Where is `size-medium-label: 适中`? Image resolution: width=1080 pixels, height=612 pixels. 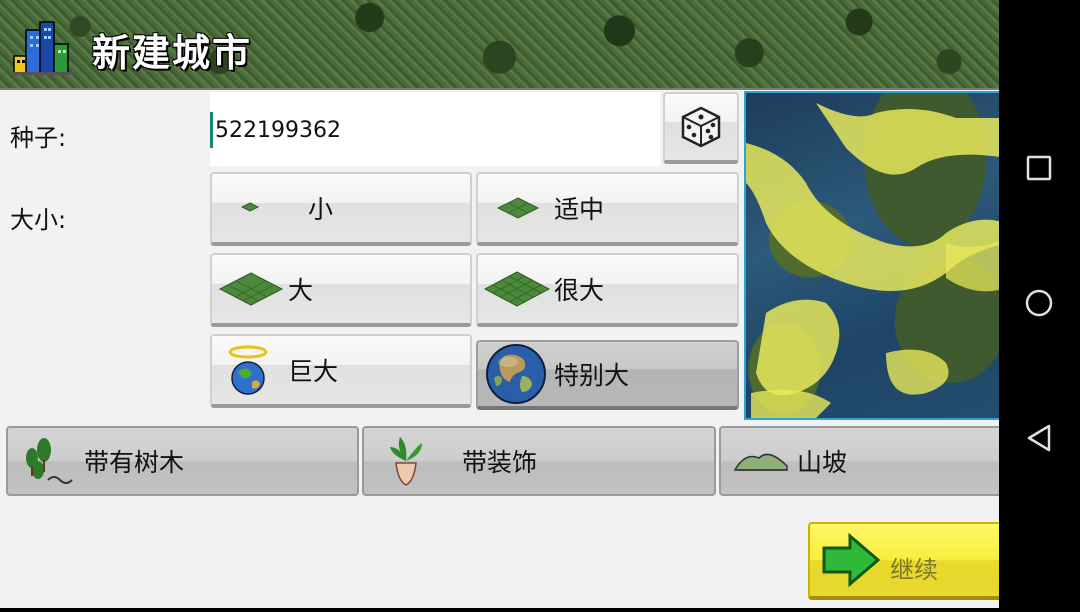
size-medium-label: 适中 is located at coordinates (579, 209).